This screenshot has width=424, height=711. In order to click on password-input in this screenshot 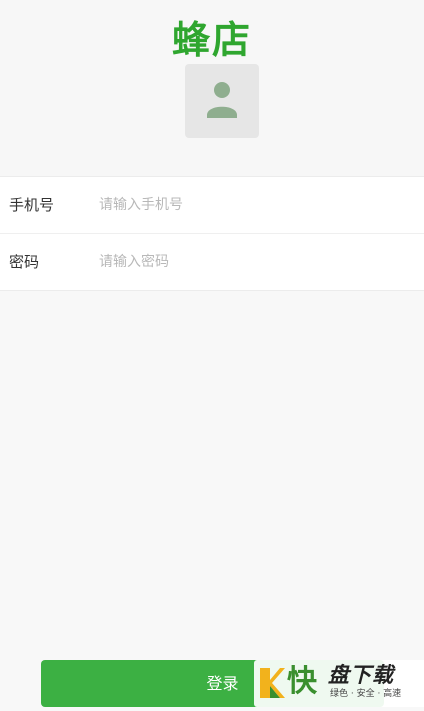, I will do `click(249, 262)`.